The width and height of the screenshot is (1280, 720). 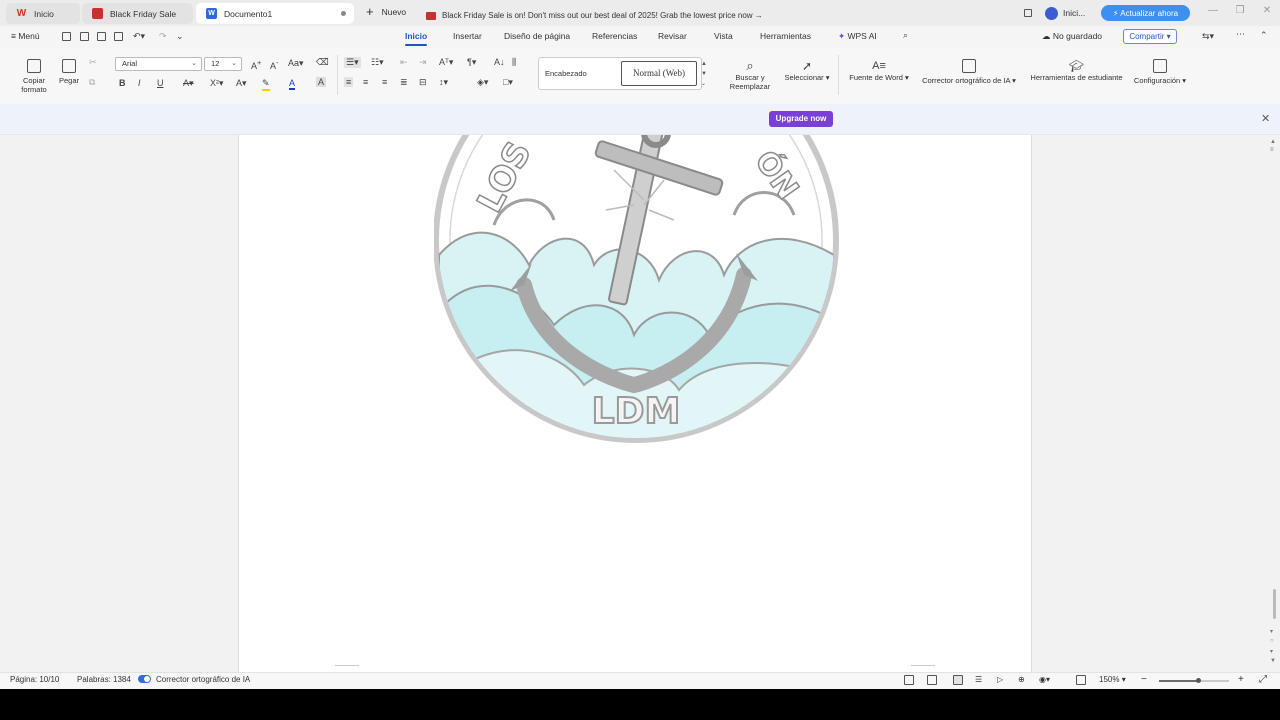 I want to click on line-spacing-icon: ↕▾, so click(x=443, y=82).